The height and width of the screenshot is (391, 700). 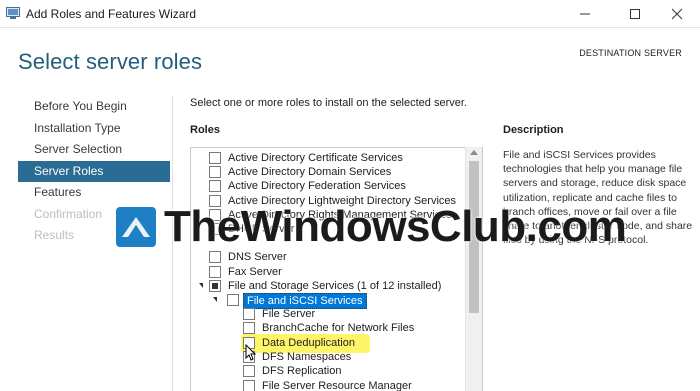 I want to click on scroll-up-arrow-icon, so click(x=474, y=152).